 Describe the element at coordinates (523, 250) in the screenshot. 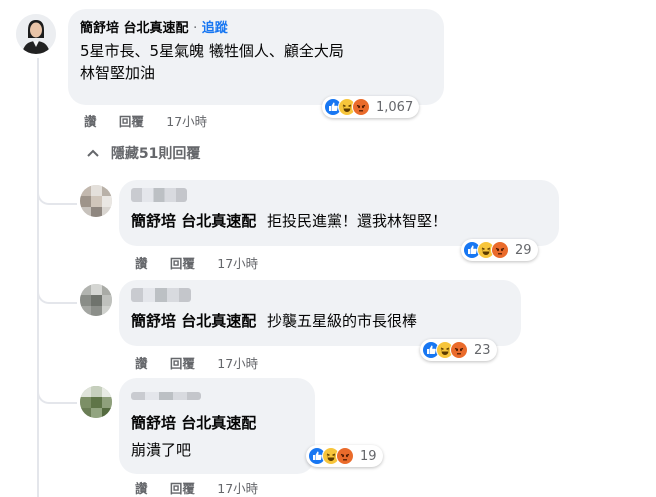

I see `reaction-count: 29` at that location.